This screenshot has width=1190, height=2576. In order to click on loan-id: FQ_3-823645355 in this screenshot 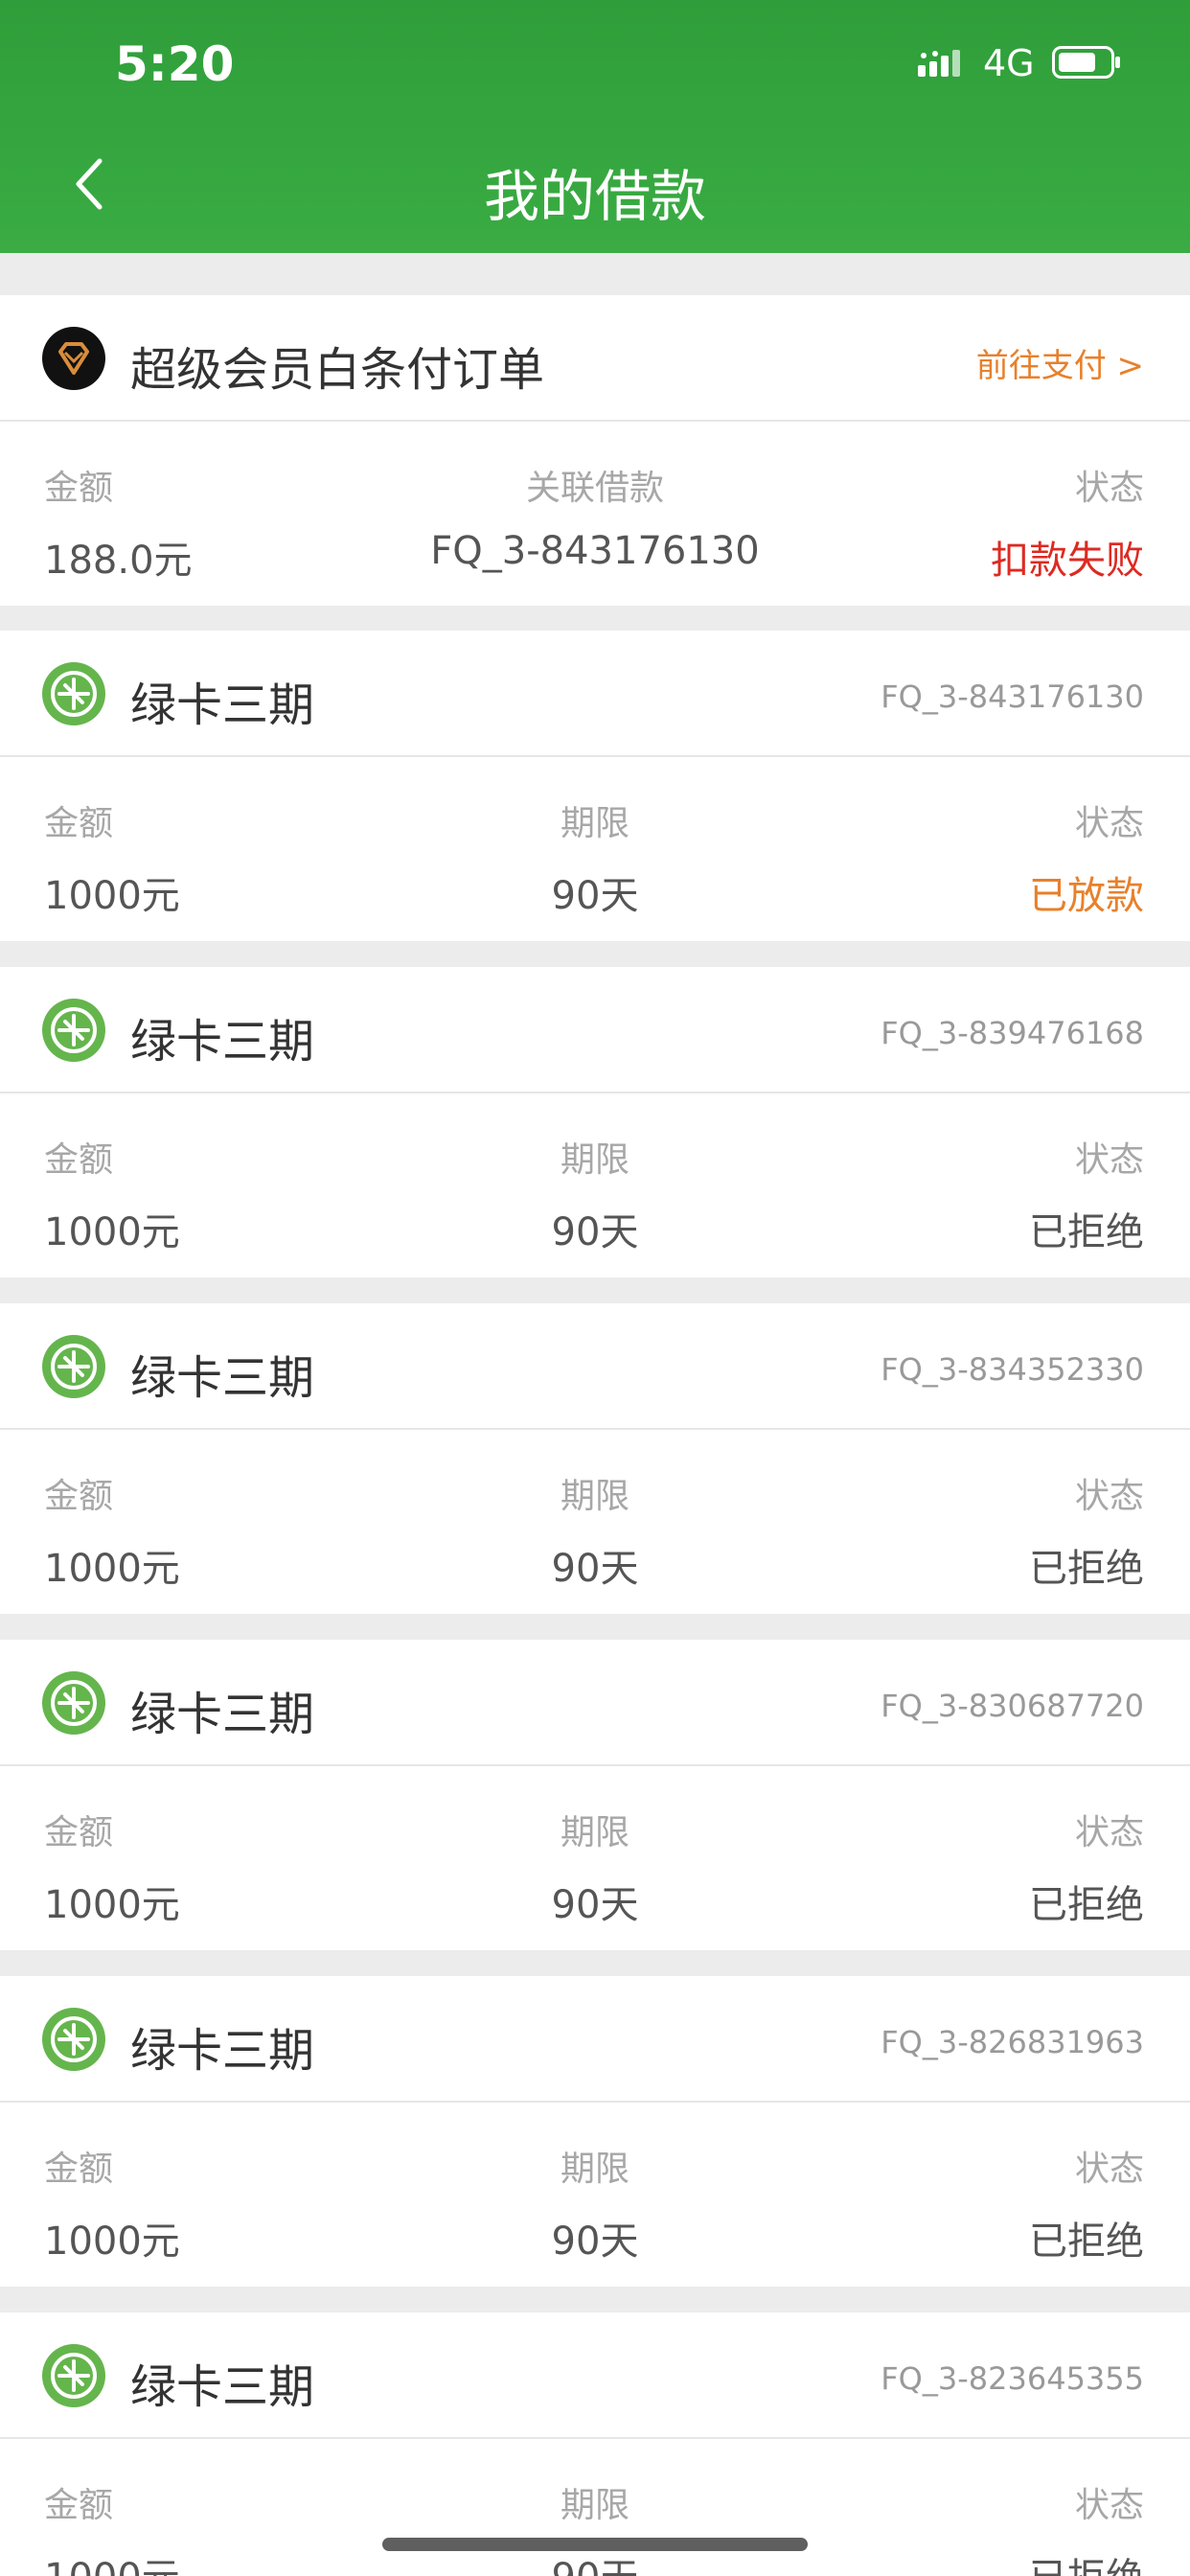, I will do `click(1013, 2378)`.